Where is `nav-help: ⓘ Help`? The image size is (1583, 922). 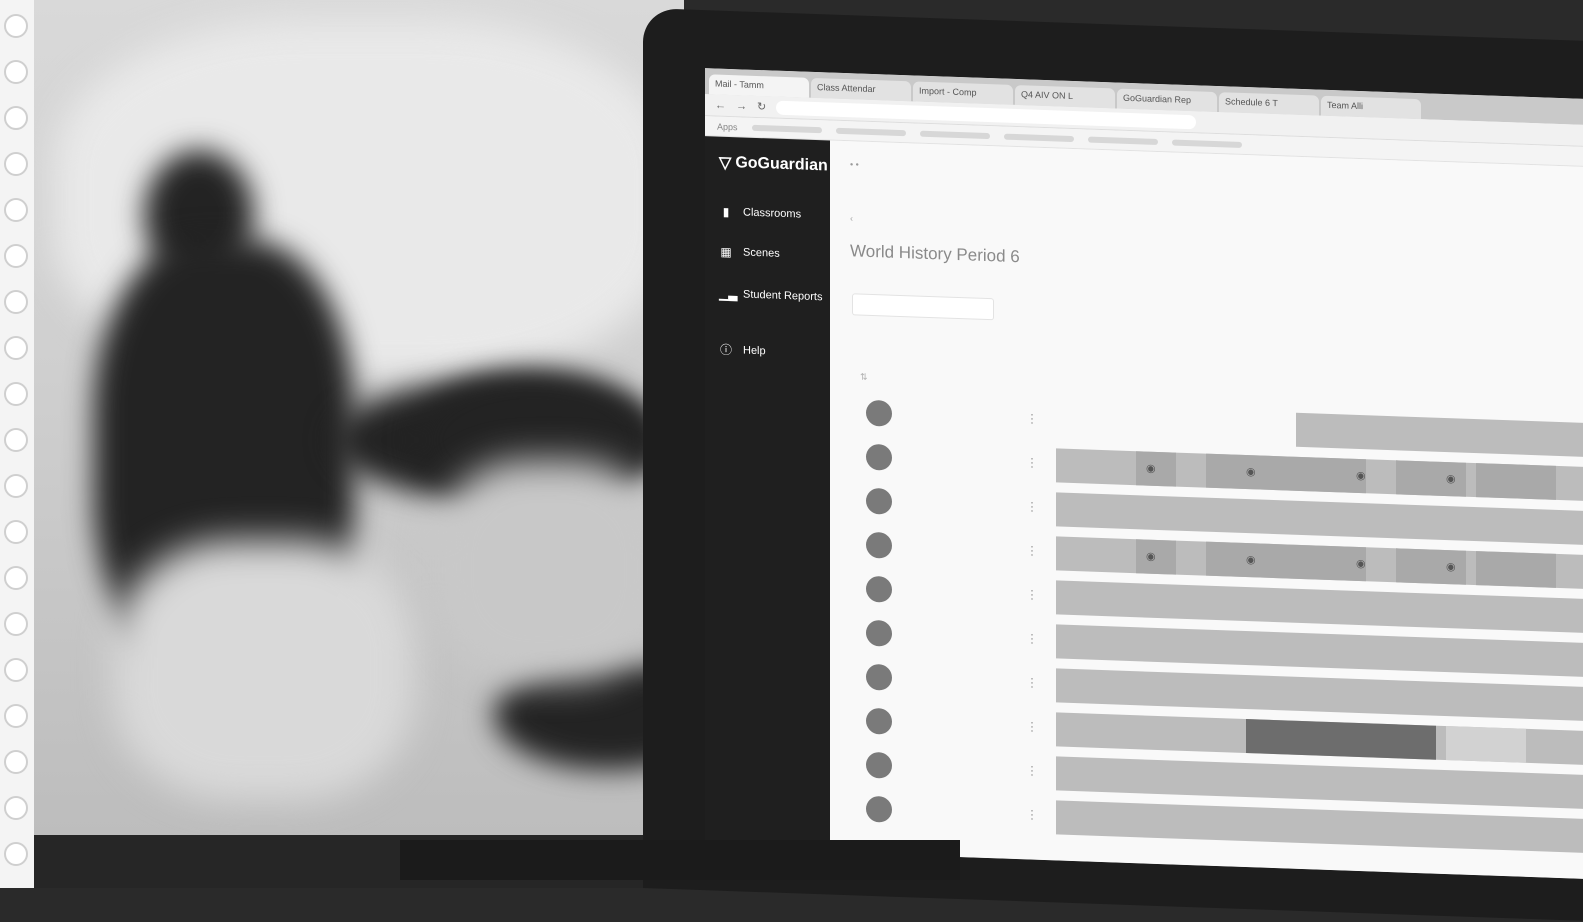 nav-help: ⓘ Help is located at coordinates (742, 350).